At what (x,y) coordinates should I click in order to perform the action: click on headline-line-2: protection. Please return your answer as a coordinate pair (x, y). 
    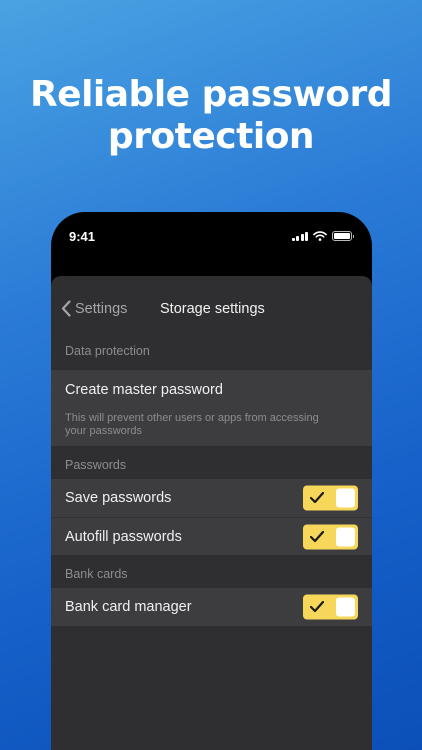
    Looking at the image, I should click on (211, 136).